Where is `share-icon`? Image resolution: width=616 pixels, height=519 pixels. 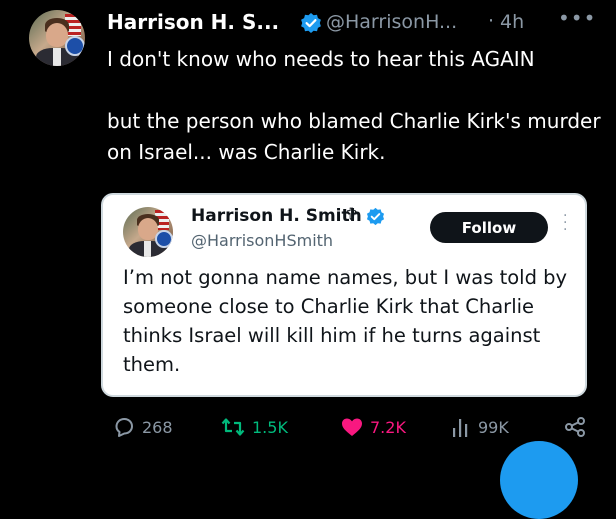
share-icon is located at coordinates (575, 427).